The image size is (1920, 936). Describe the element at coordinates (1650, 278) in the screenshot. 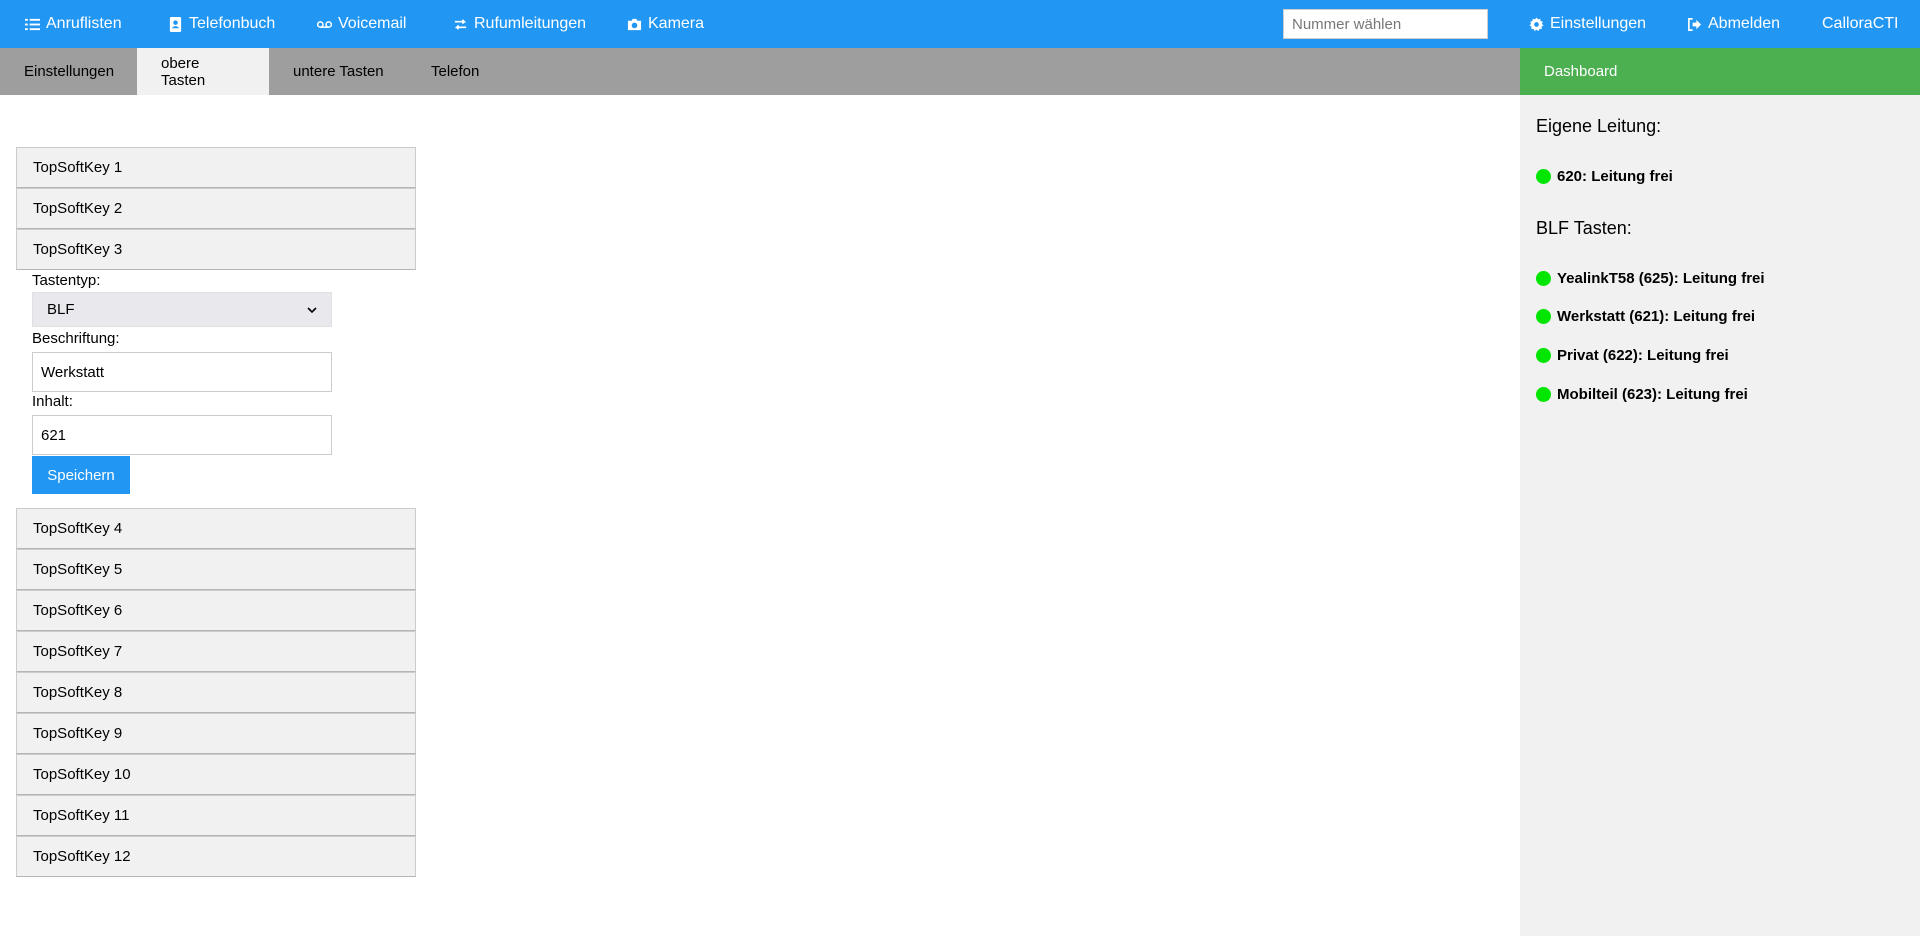

I see `blf-item: YealinkT58 (625): Leitung frei` at that location.